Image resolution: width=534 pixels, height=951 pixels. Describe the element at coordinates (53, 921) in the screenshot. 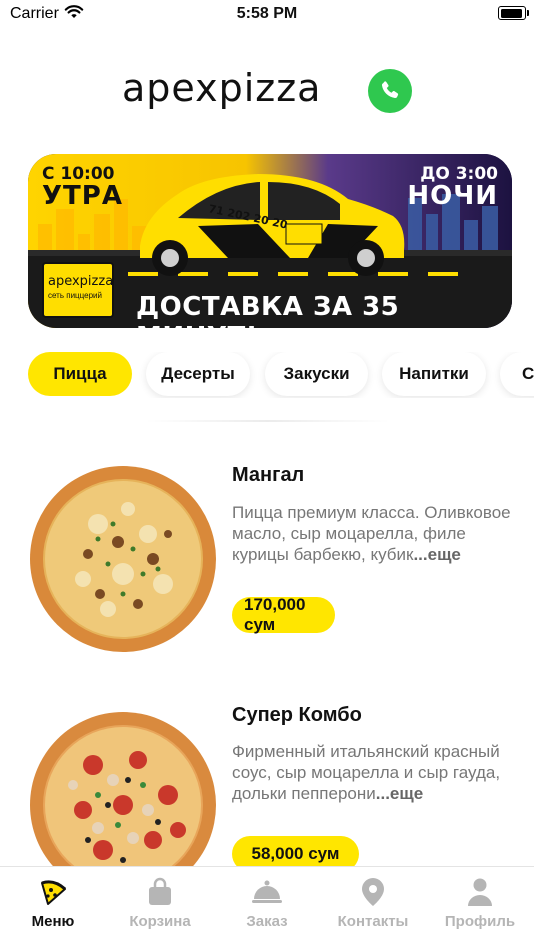

I see `tab-label: Меню` at that location.